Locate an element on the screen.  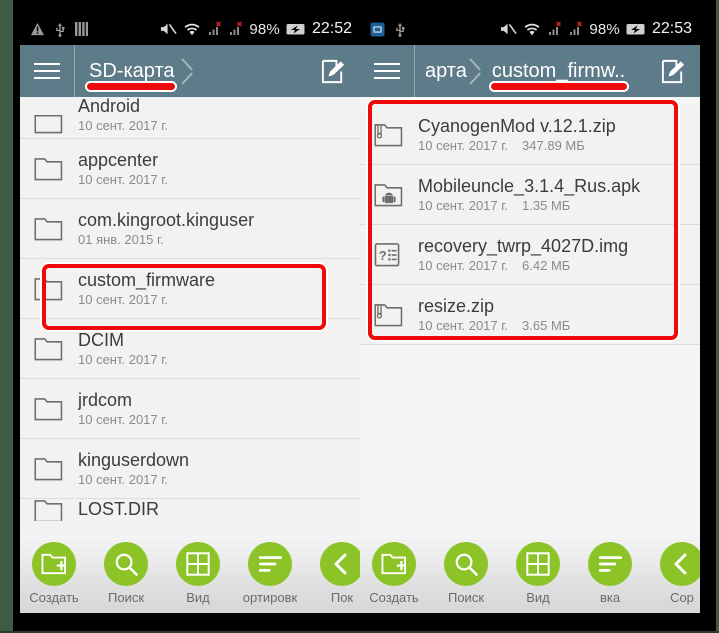
search-icon is located at coordinates (466, 564).